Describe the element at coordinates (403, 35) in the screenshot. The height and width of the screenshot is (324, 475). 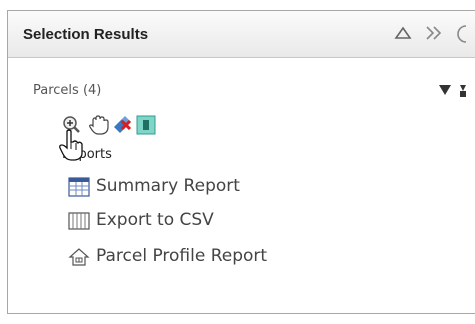
I see `collapse-icon` at that location.